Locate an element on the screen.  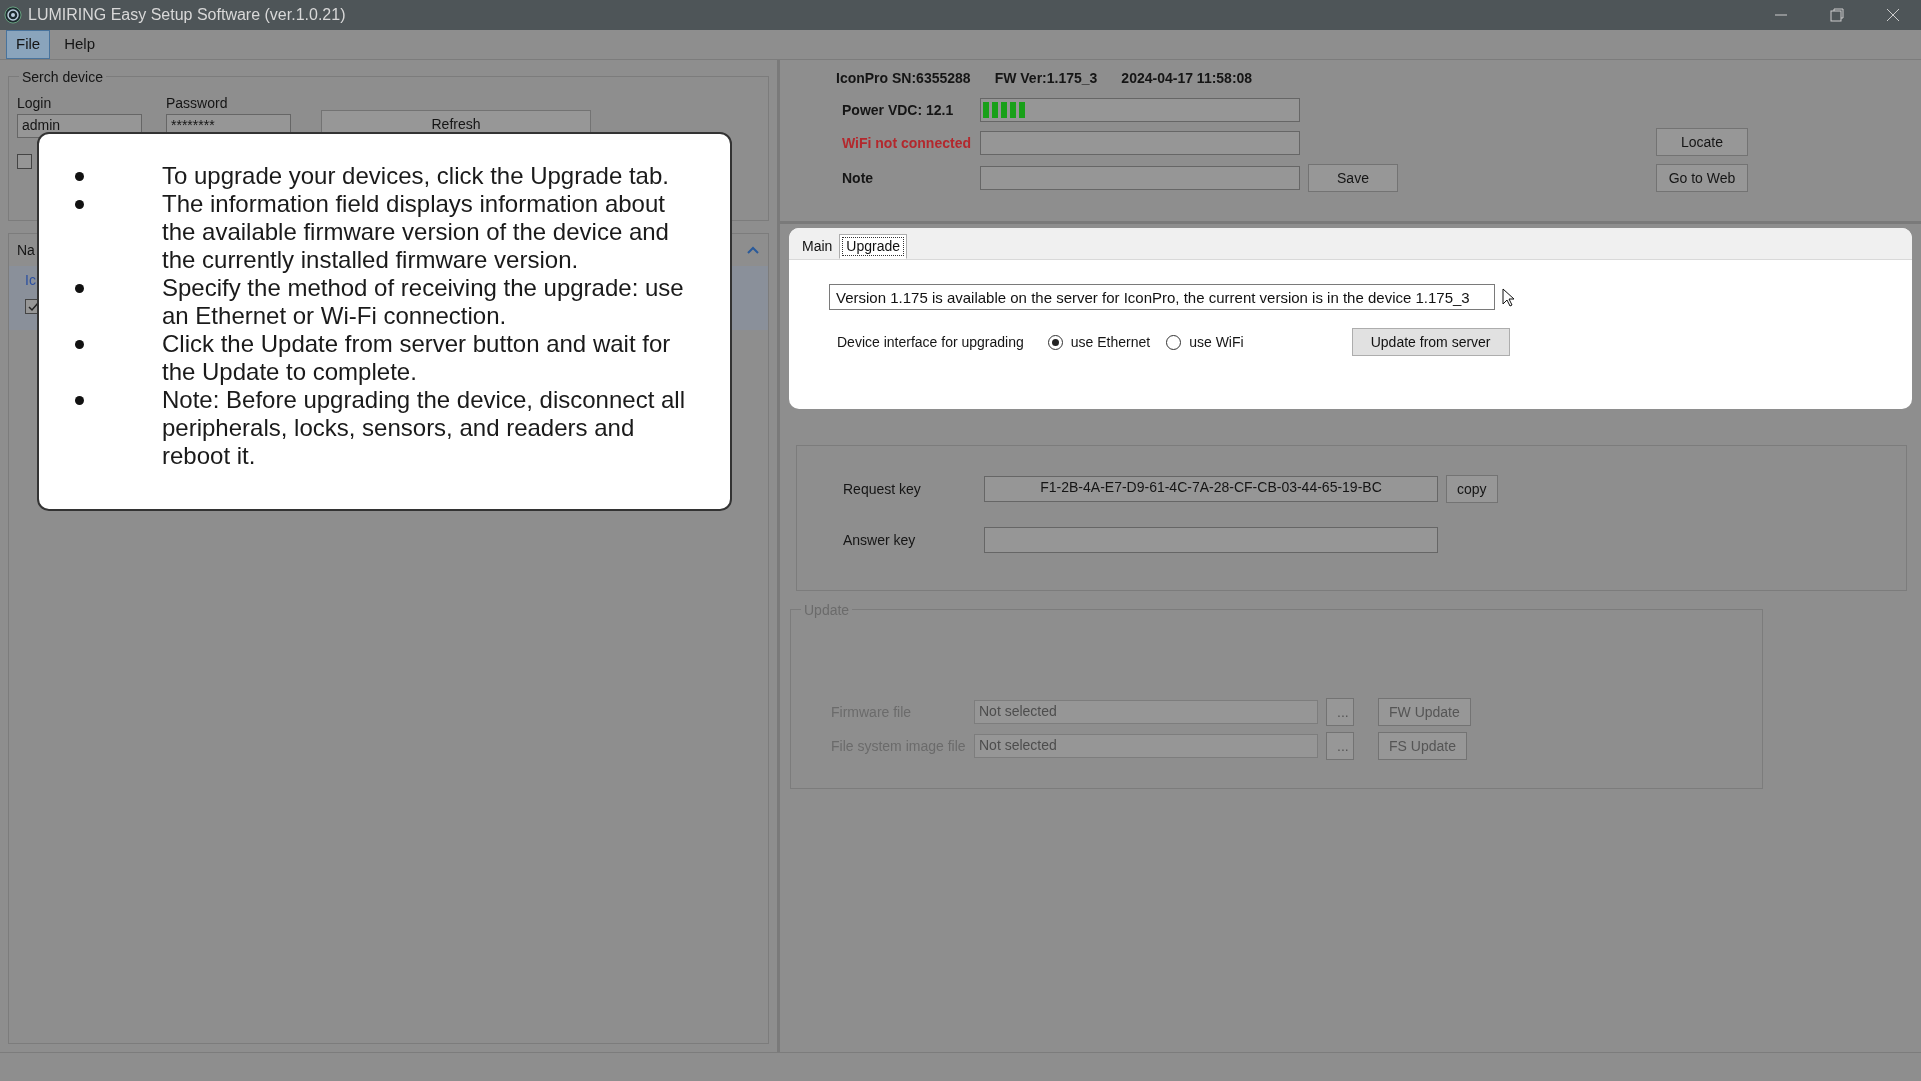
firmware-version: FW Ver:1.175_3 is located at coordinates (1046, 78).